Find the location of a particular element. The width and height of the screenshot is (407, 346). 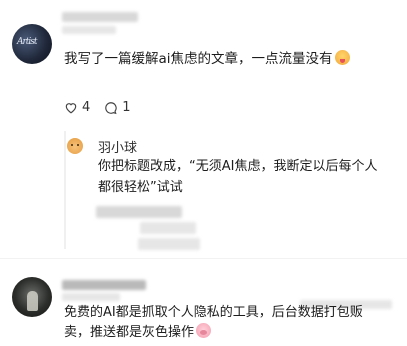

reply-text: 你把标题改成，“无须AI焦虑，我断定以后每个人 都很轻松”试试 is located at coordinates (248, 177).